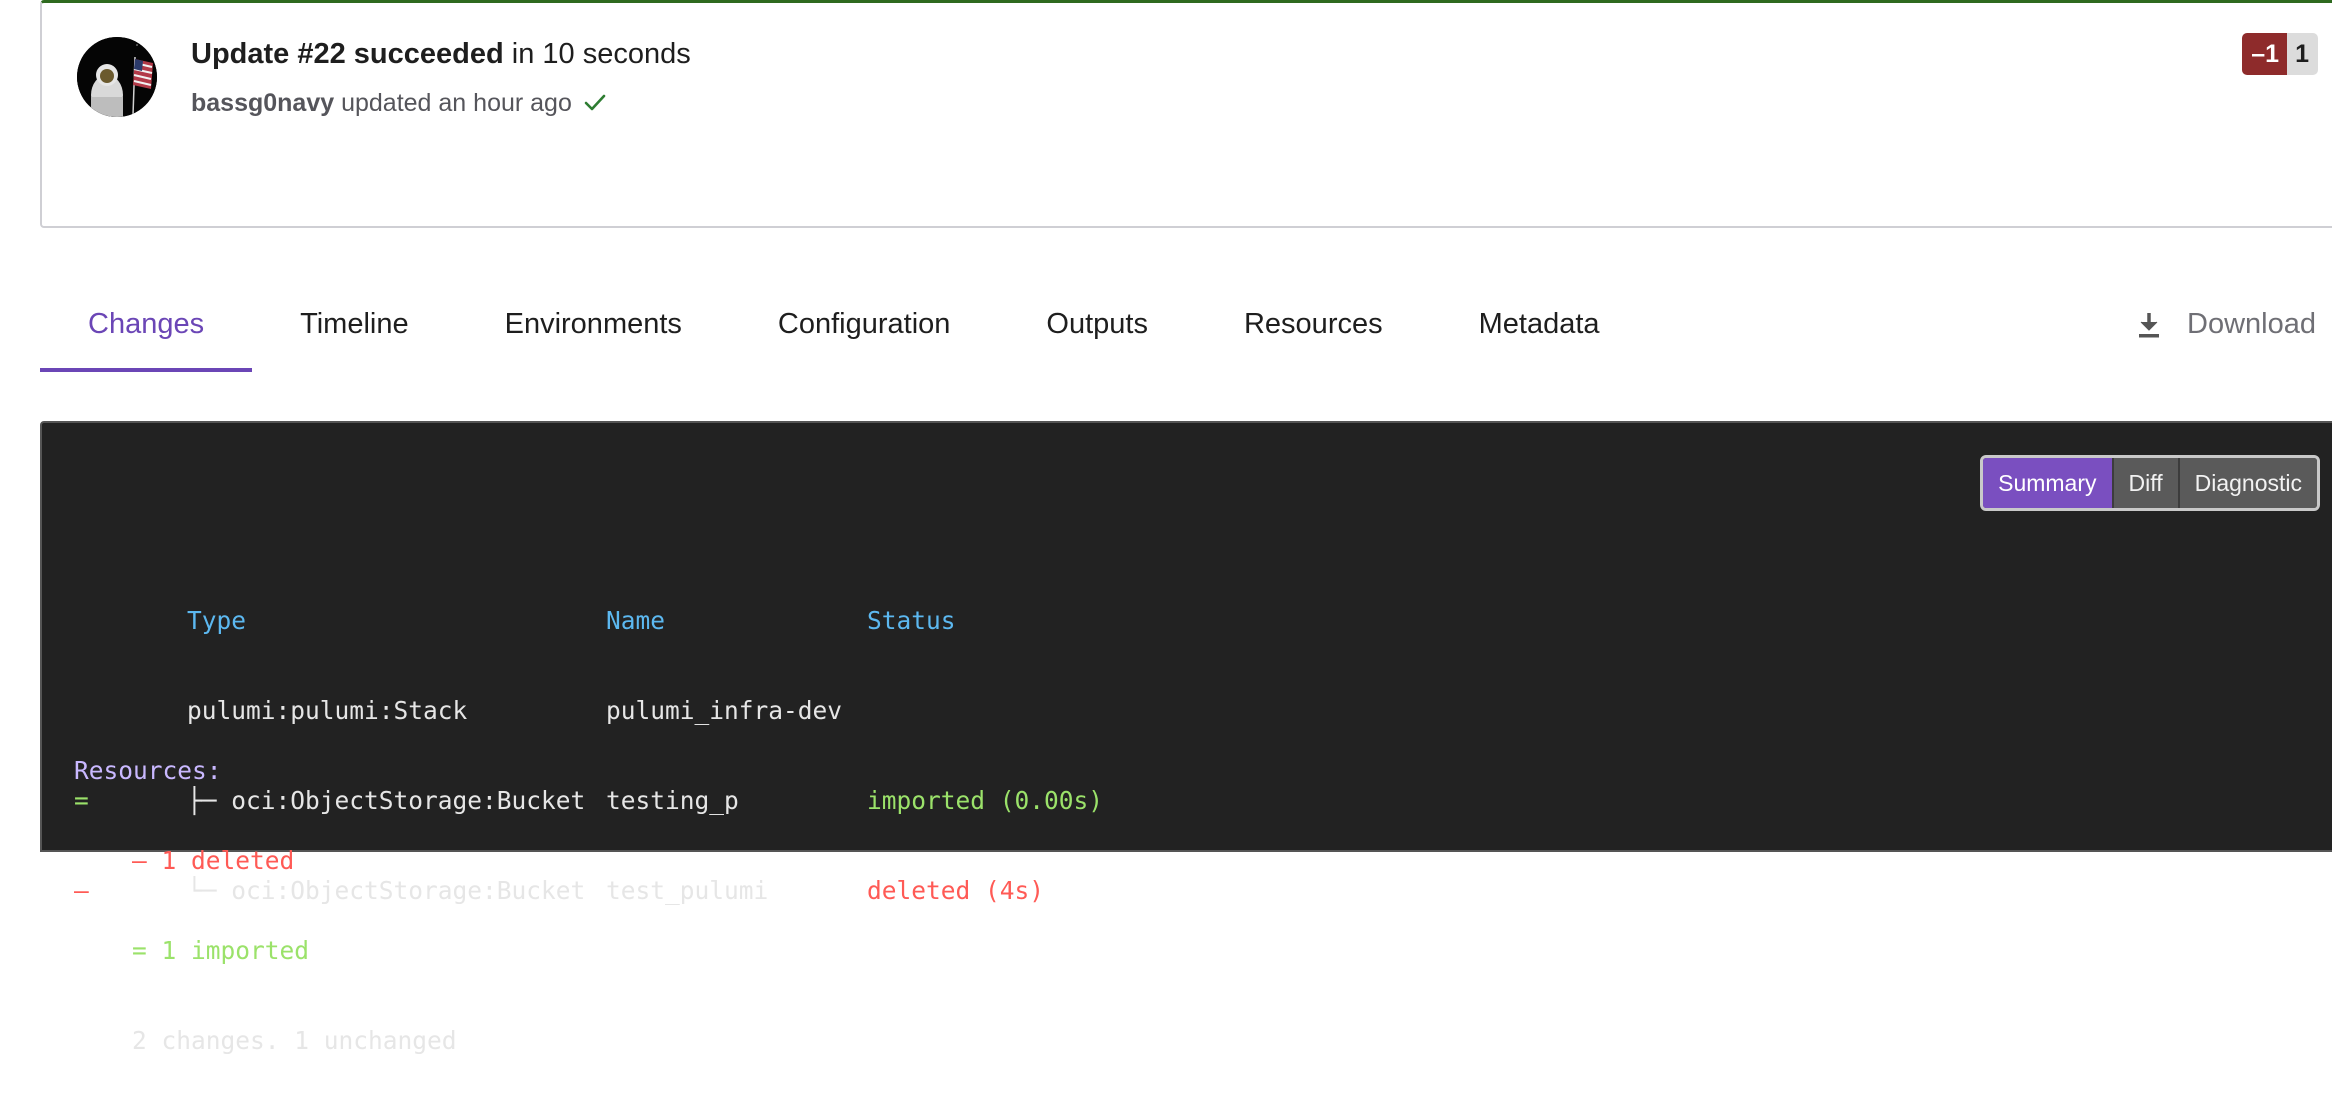  Describe the element at coordinates (2251, 324) in the screenshot. I see `download-label: Download` at that location.